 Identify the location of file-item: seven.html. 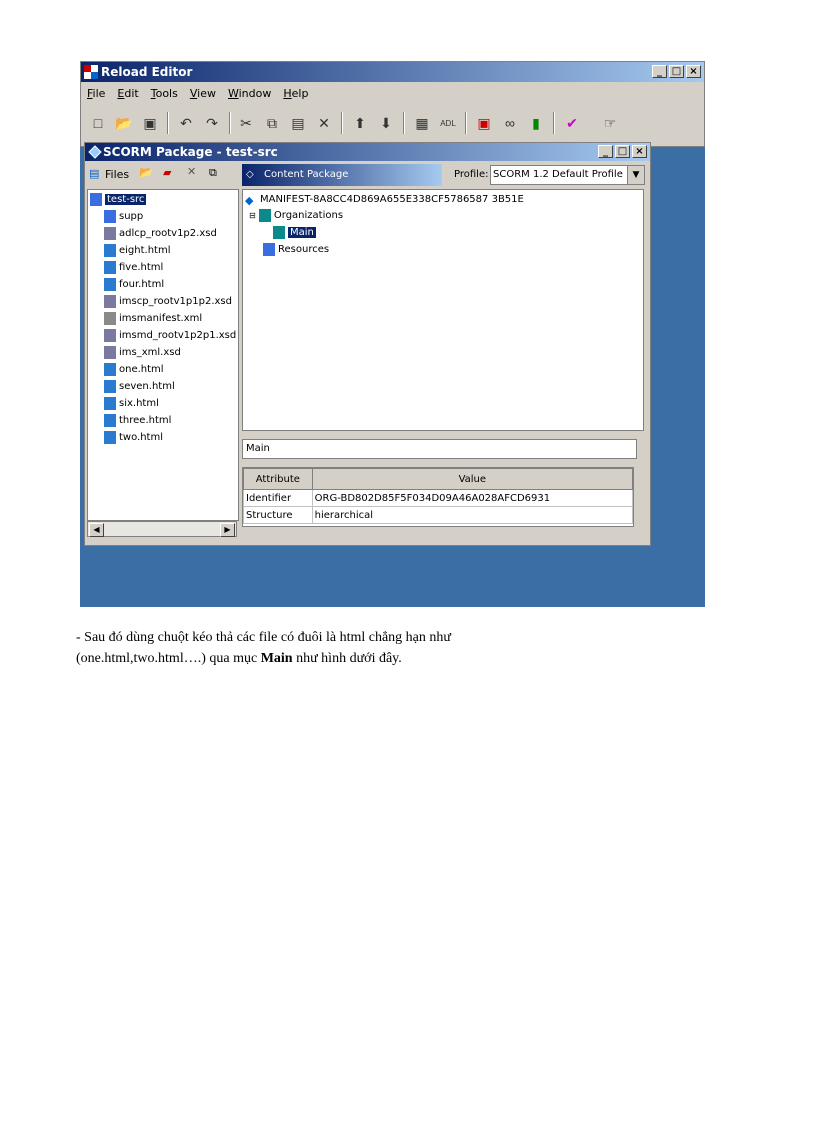
(139, 387).